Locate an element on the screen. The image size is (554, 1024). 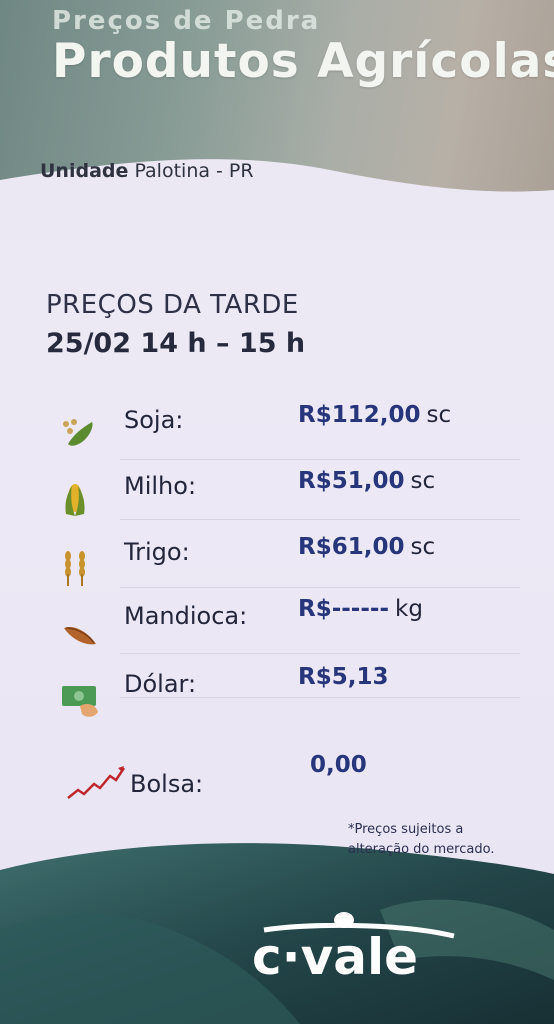
note-line-2: alteração do mercado. is located at coordinates (421, 849).